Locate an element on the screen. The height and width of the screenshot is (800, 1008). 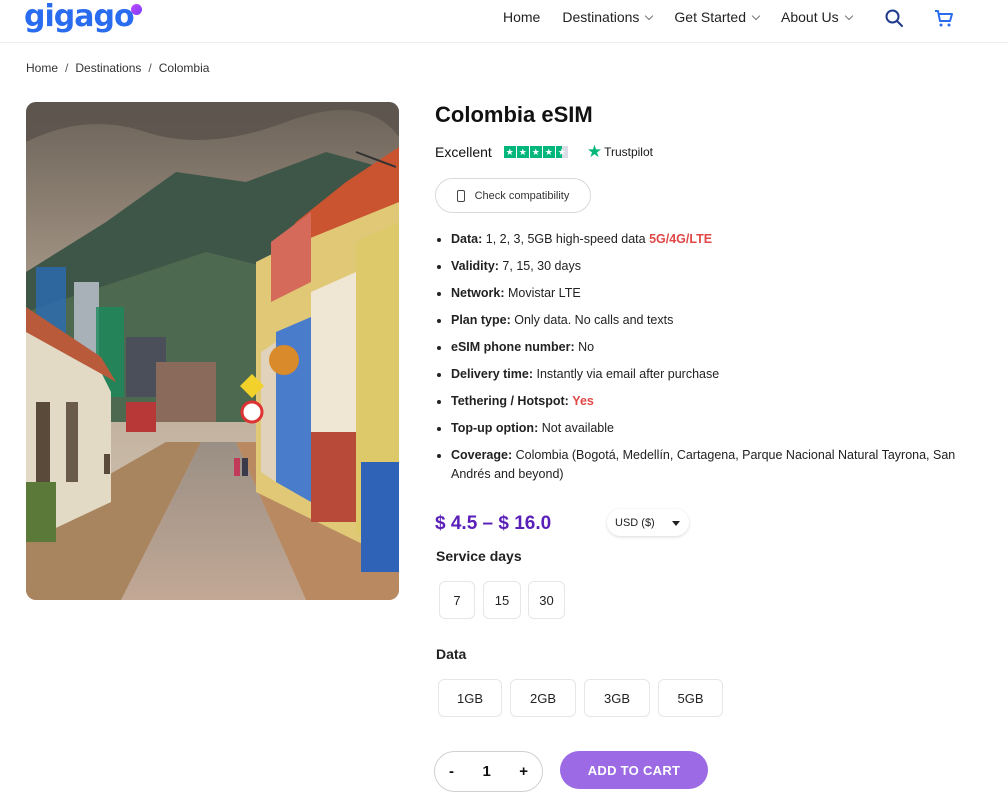
caret-down-icon is located at coordinates (676, 523).